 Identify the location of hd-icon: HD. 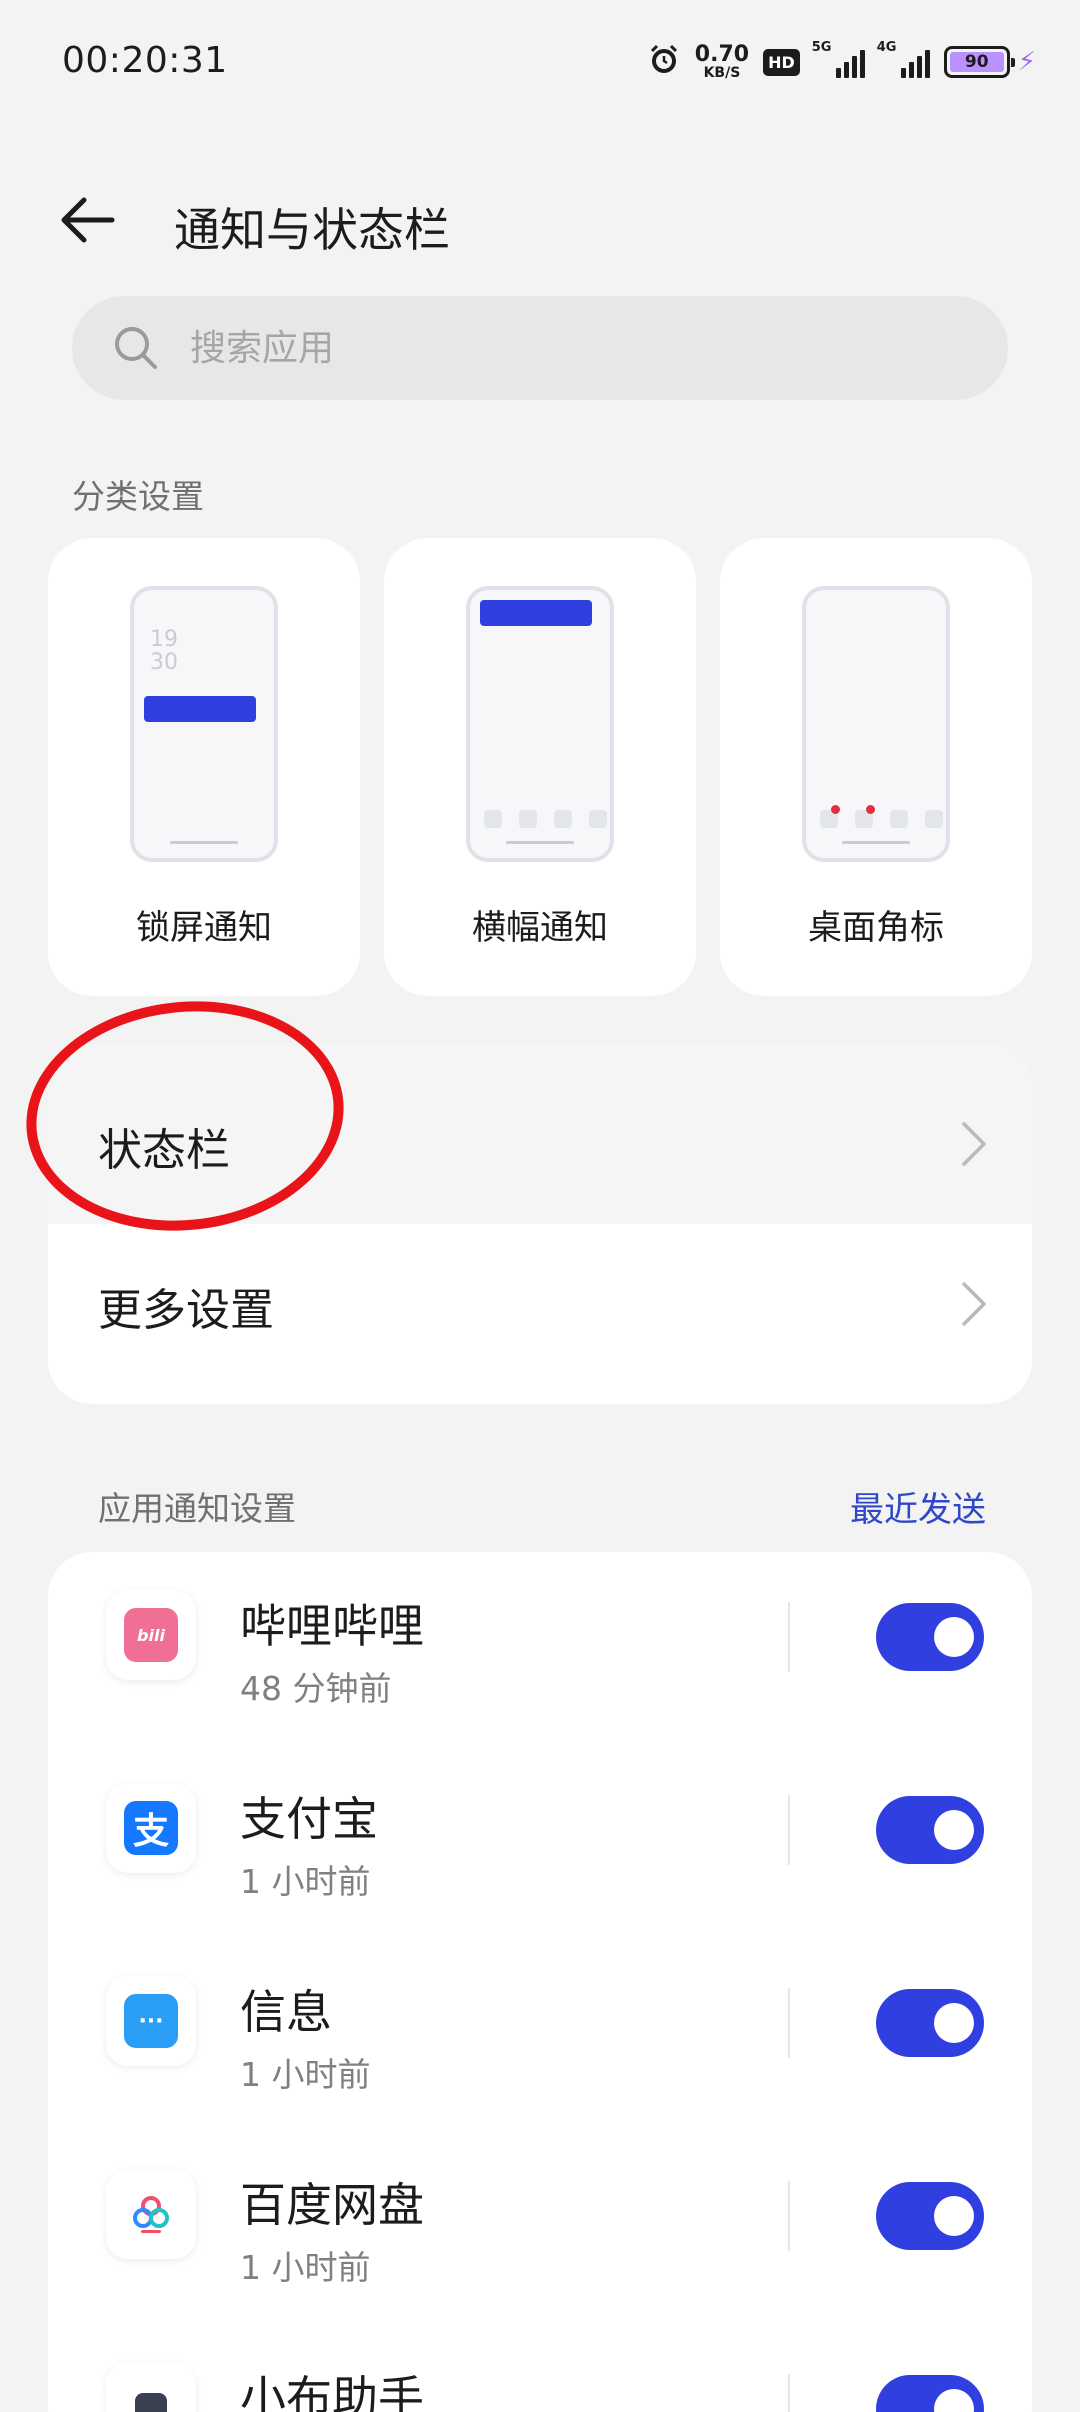
(781, 62).